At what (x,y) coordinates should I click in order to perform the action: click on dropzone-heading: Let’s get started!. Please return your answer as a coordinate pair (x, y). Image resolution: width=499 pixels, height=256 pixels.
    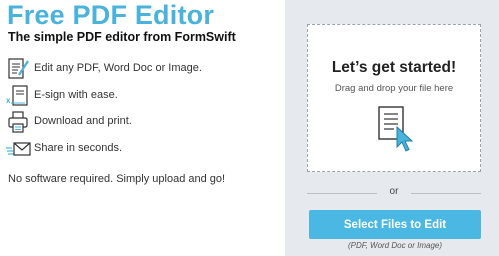
    Looking at the image, I should click on (394, 67).